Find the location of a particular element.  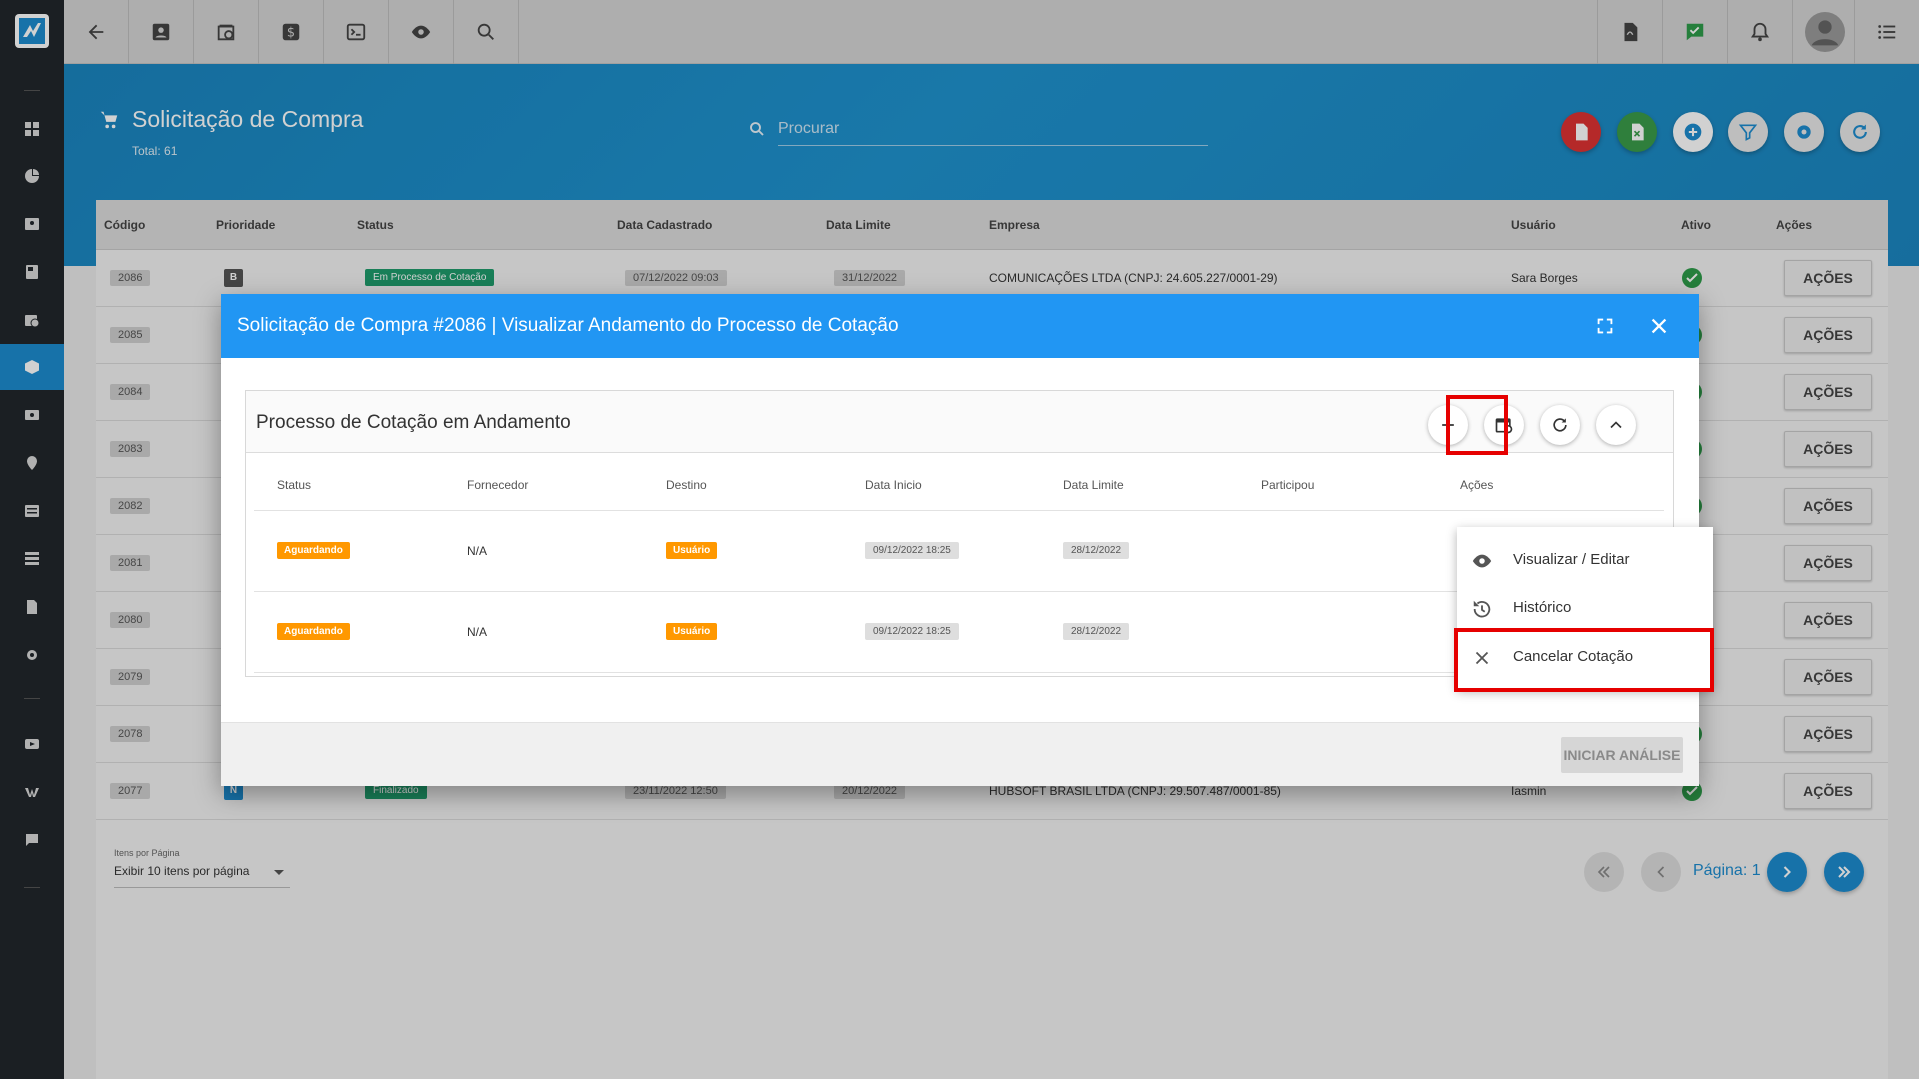

menu-item-history: Histórico is located at coordinates (1585, 608).